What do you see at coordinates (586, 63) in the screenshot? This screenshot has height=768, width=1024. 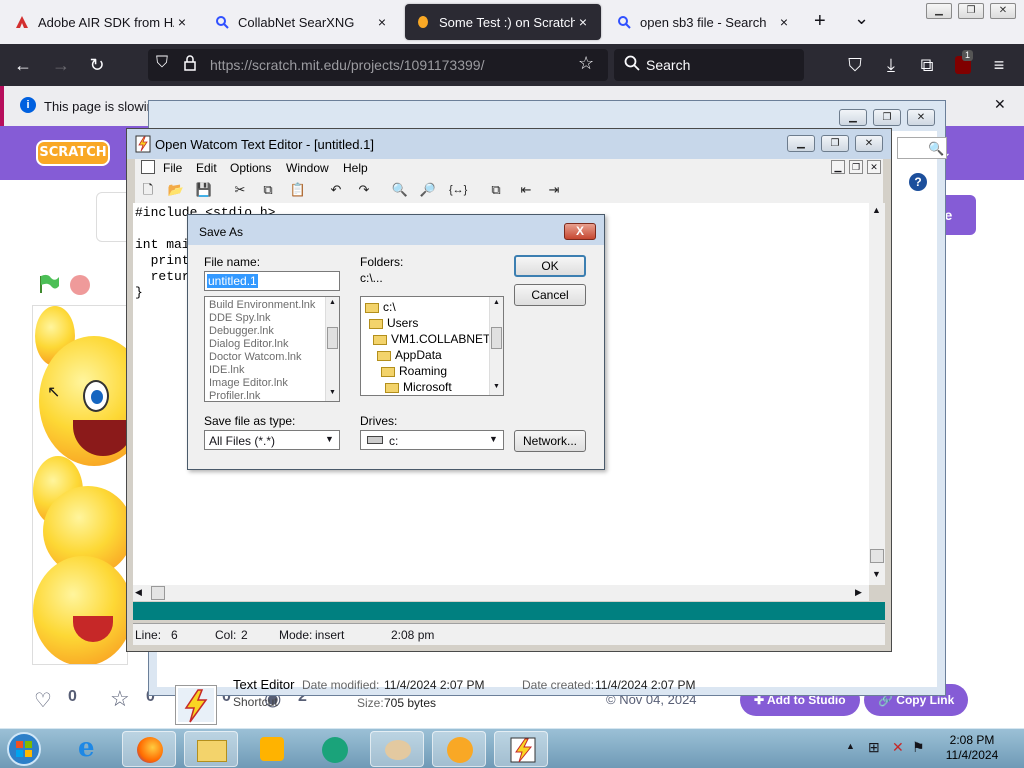 I see `bookmark-star-icon: ☆` at bounding box center [586, 63].